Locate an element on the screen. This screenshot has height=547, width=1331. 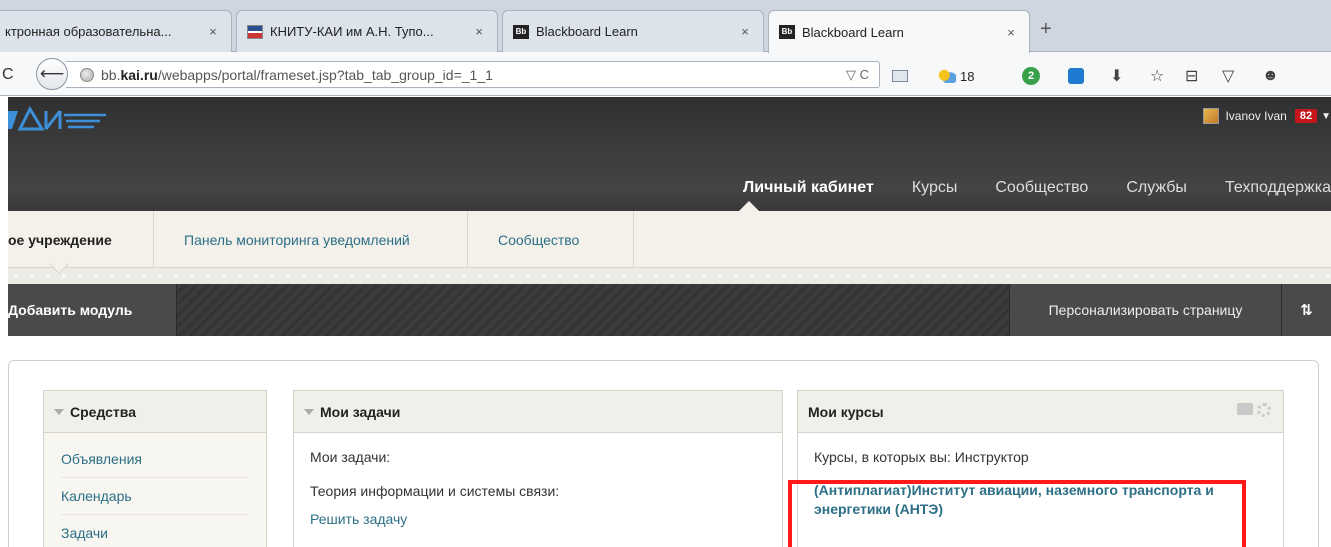
extension-blue-icon is located at coordinates (1076, 76).